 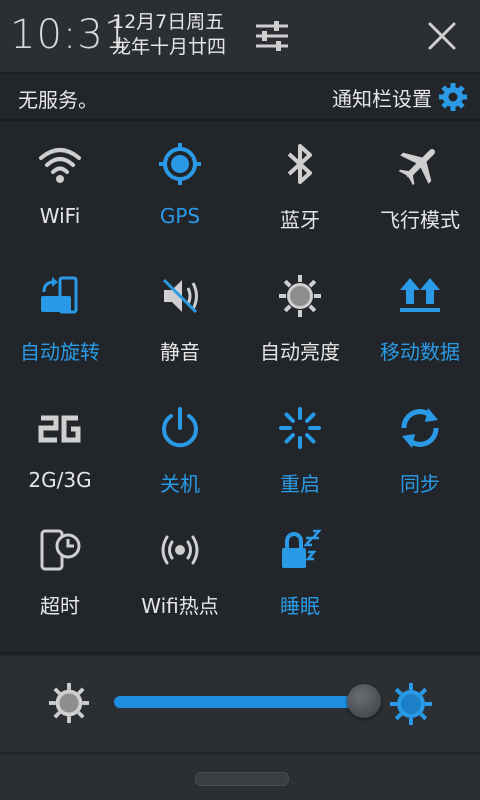 I want to click on toggle-gps: GPS, so click(x=180, y=191).